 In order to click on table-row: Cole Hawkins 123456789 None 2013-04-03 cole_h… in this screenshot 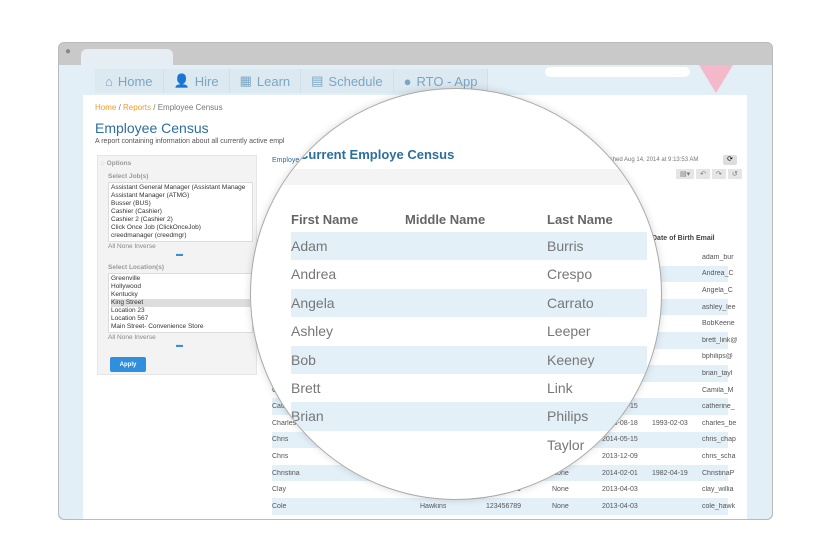, I will do `click(503, 506)`.